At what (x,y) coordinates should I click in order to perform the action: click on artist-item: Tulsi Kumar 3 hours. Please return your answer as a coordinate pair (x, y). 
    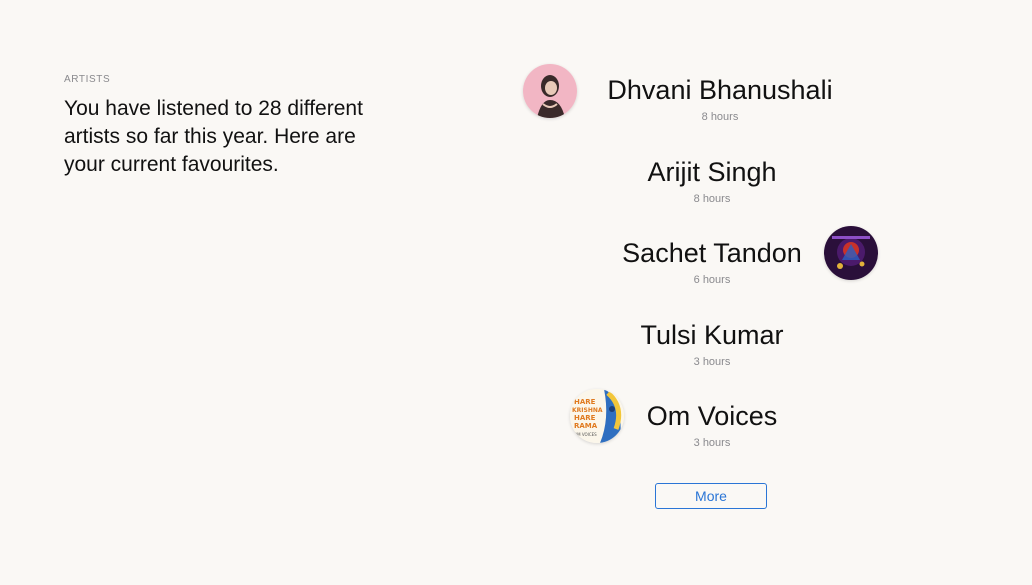
    Looking at the image, I should click on (712, 343).